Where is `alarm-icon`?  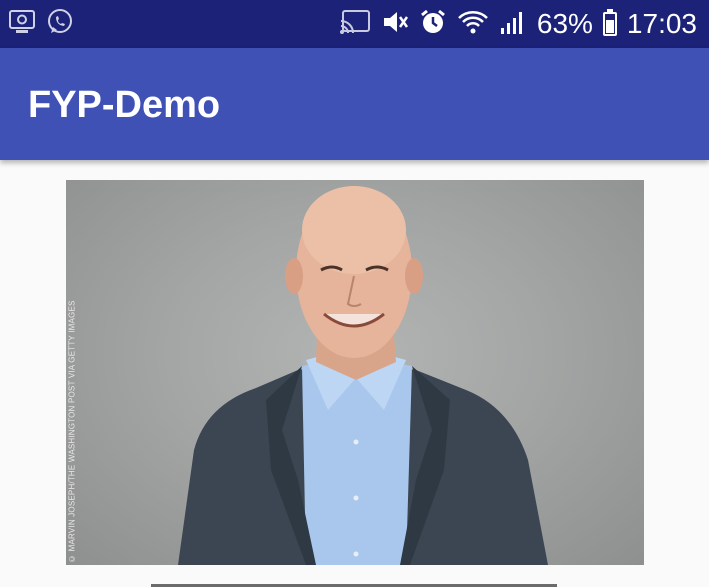
alarm-icon is located at coordinates (433, 24).